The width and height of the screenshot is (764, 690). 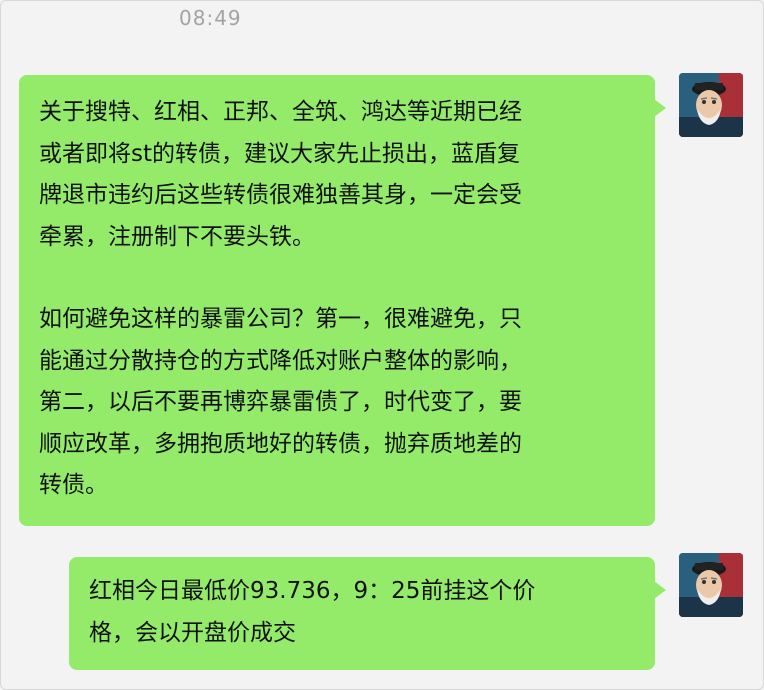 I want to click on message-text: 红相今日最低价93.736，9：25前挂这个价 格，会以开盘价成交, so click(x=312, y=612).